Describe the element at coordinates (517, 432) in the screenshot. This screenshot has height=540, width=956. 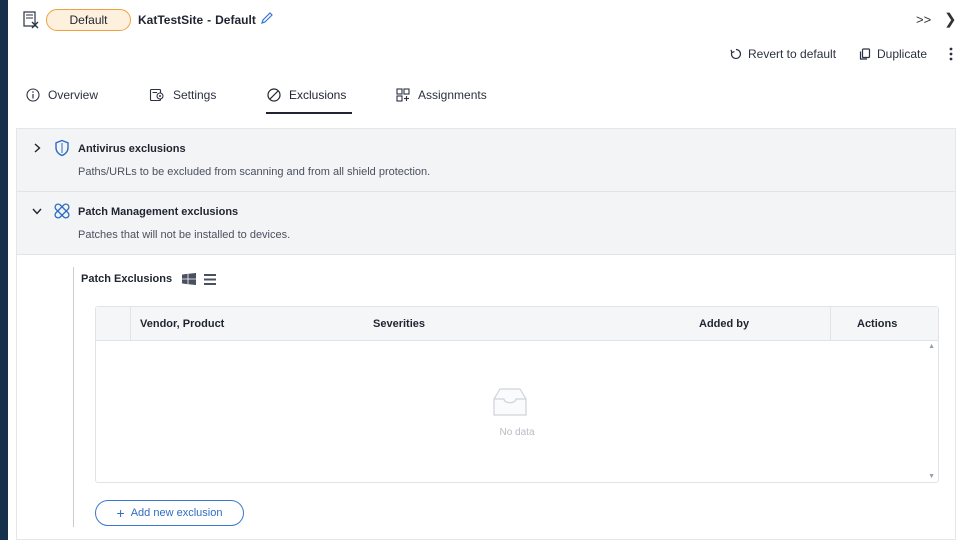
I see `empty-state-text: No data` at that location.